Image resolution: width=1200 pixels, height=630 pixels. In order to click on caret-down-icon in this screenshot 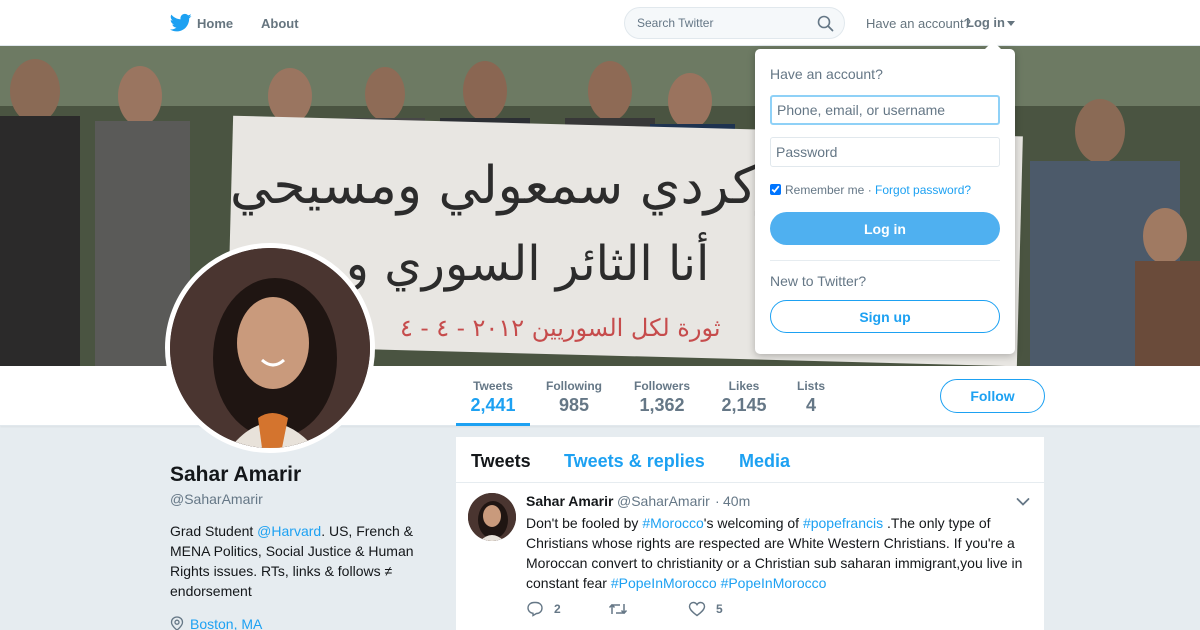, I will do `click(1011, 24)`.